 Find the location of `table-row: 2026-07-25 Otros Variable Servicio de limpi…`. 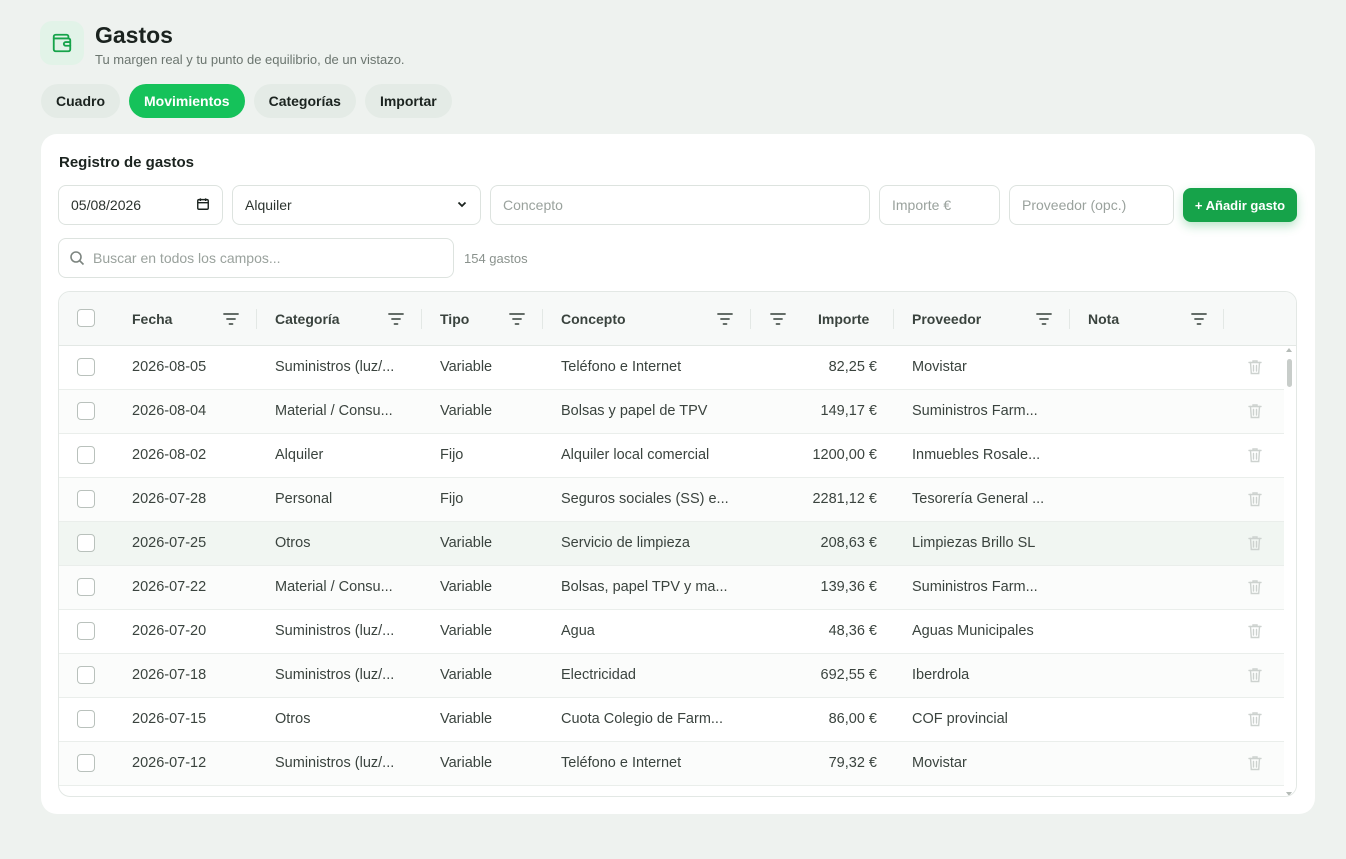

table-row: 2026-07-25 Otros Variable Servicio de limpi… is located at coordinates (672, 544).